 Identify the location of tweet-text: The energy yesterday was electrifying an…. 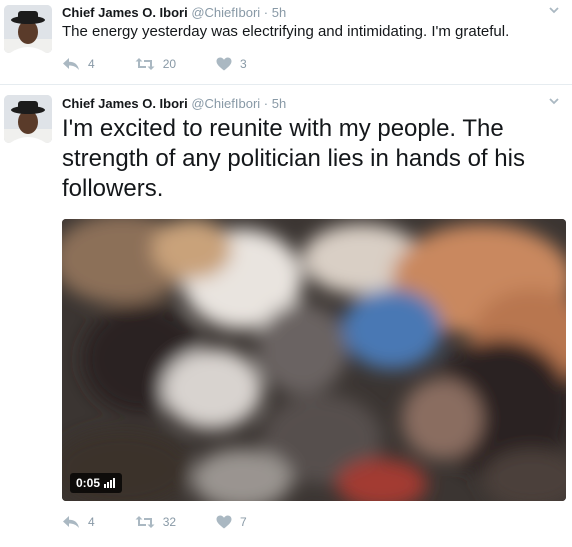
(286, 31).